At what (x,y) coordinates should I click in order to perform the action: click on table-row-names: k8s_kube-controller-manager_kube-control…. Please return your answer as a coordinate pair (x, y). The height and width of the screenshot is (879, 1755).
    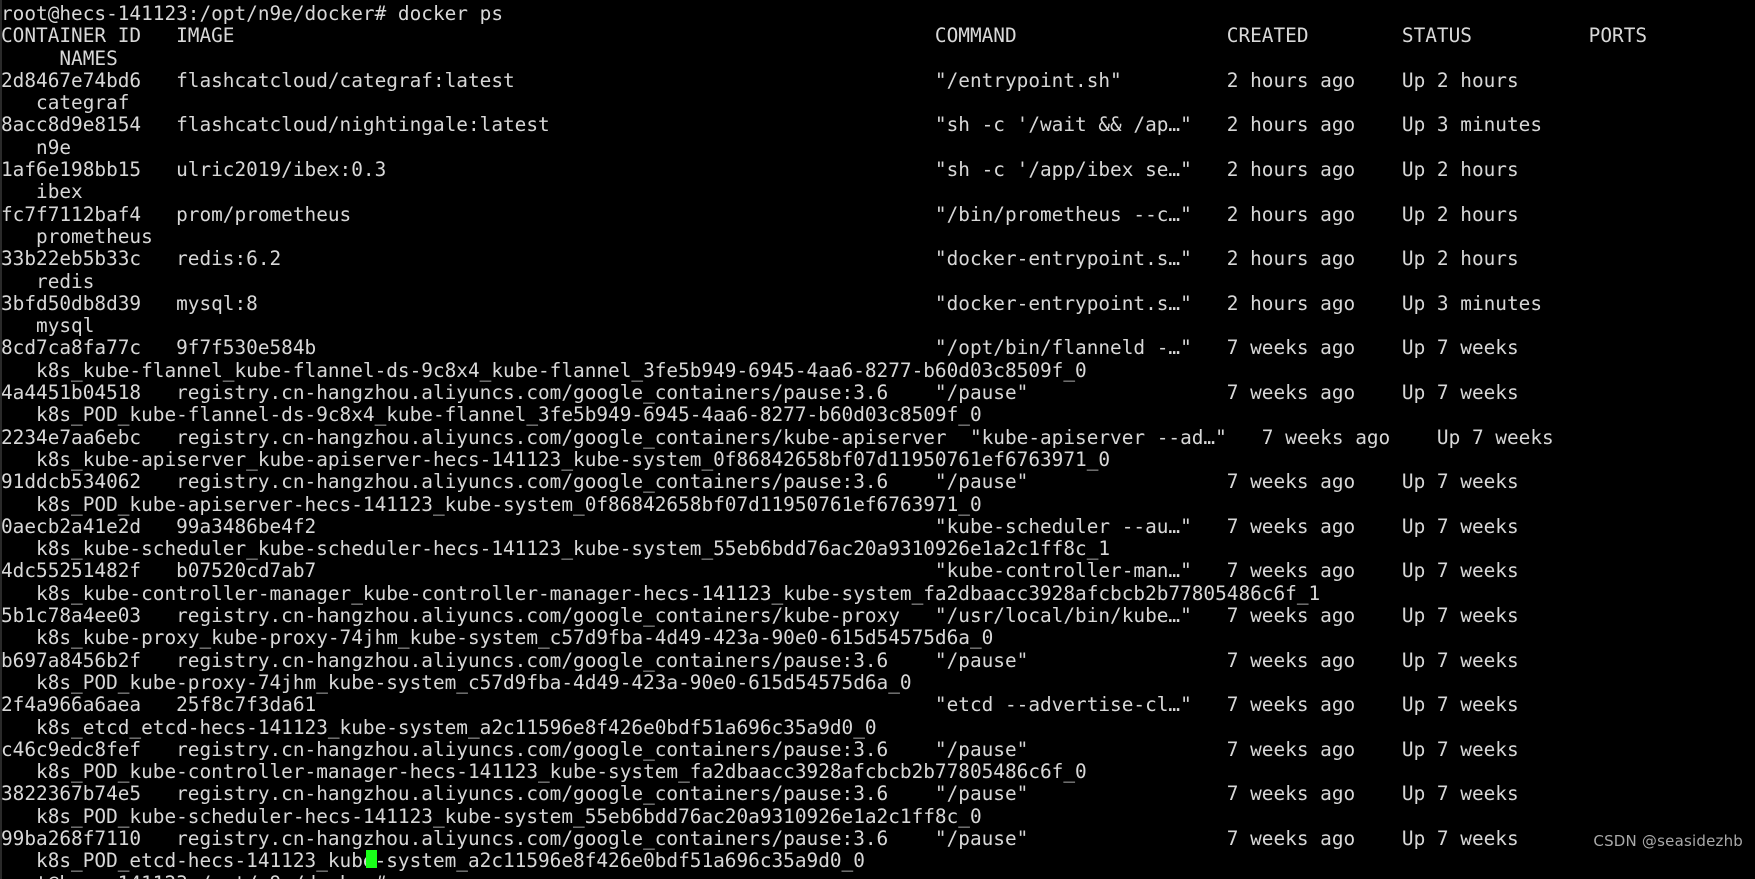
    Looking at the image, I should click on (661, 593).